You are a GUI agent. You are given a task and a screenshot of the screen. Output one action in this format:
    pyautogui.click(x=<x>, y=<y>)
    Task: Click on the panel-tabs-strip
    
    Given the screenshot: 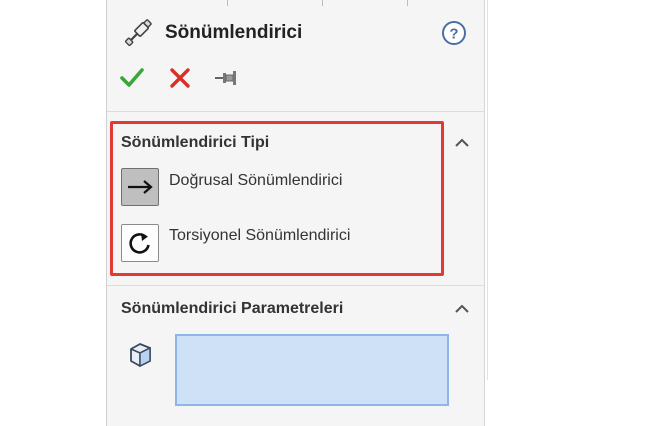 What is the action you would take?
    pyautogui.click(x=296, y=3)
    